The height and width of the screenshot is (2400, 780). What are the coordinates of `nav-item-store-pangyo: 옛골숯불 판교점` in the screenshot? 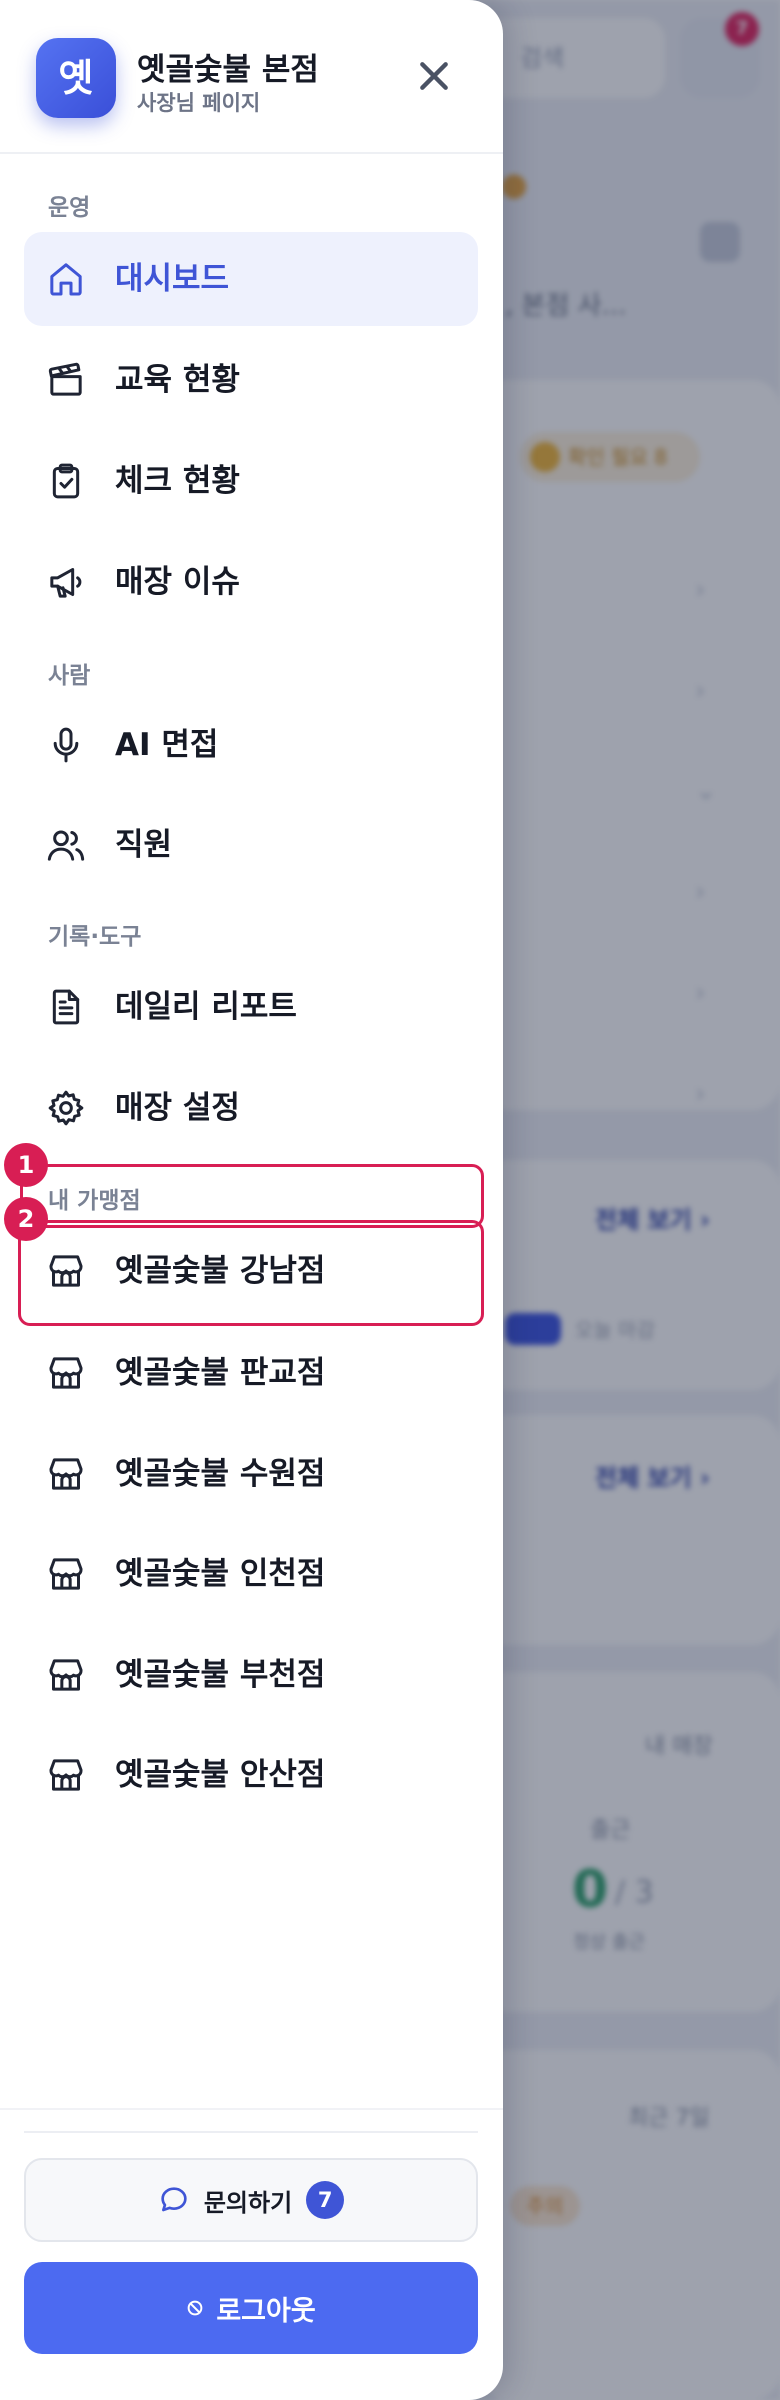 It's located at (251, 1373).